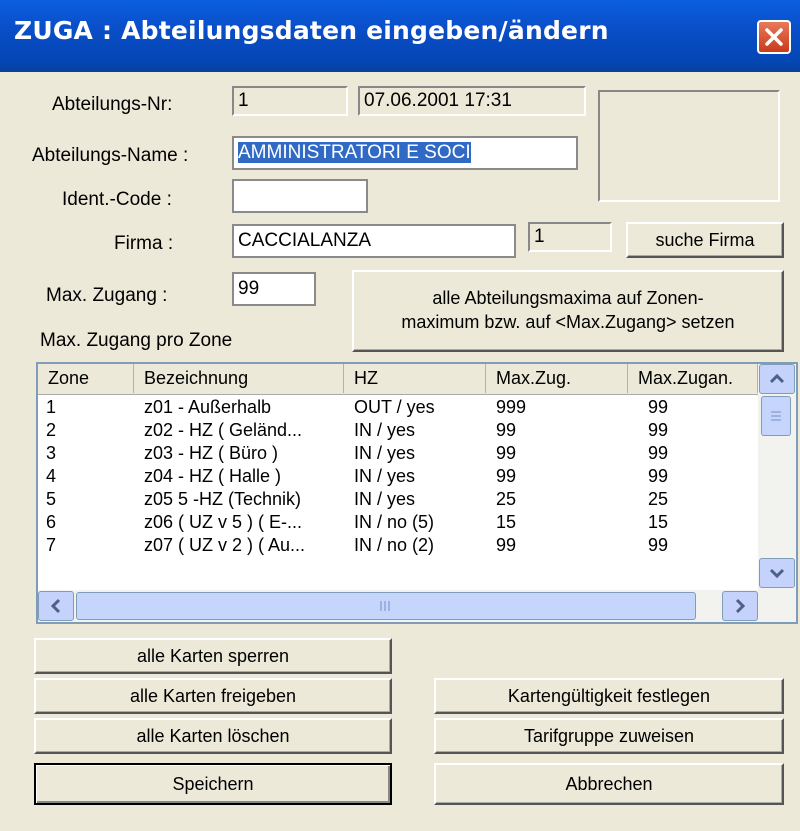 The height and width of the screenshot is (831, 800). What do you see at coordinates (374, 241) in the screenshot?
I see `firma-input: CACCIALANZA` at bounding box center [374, 241].